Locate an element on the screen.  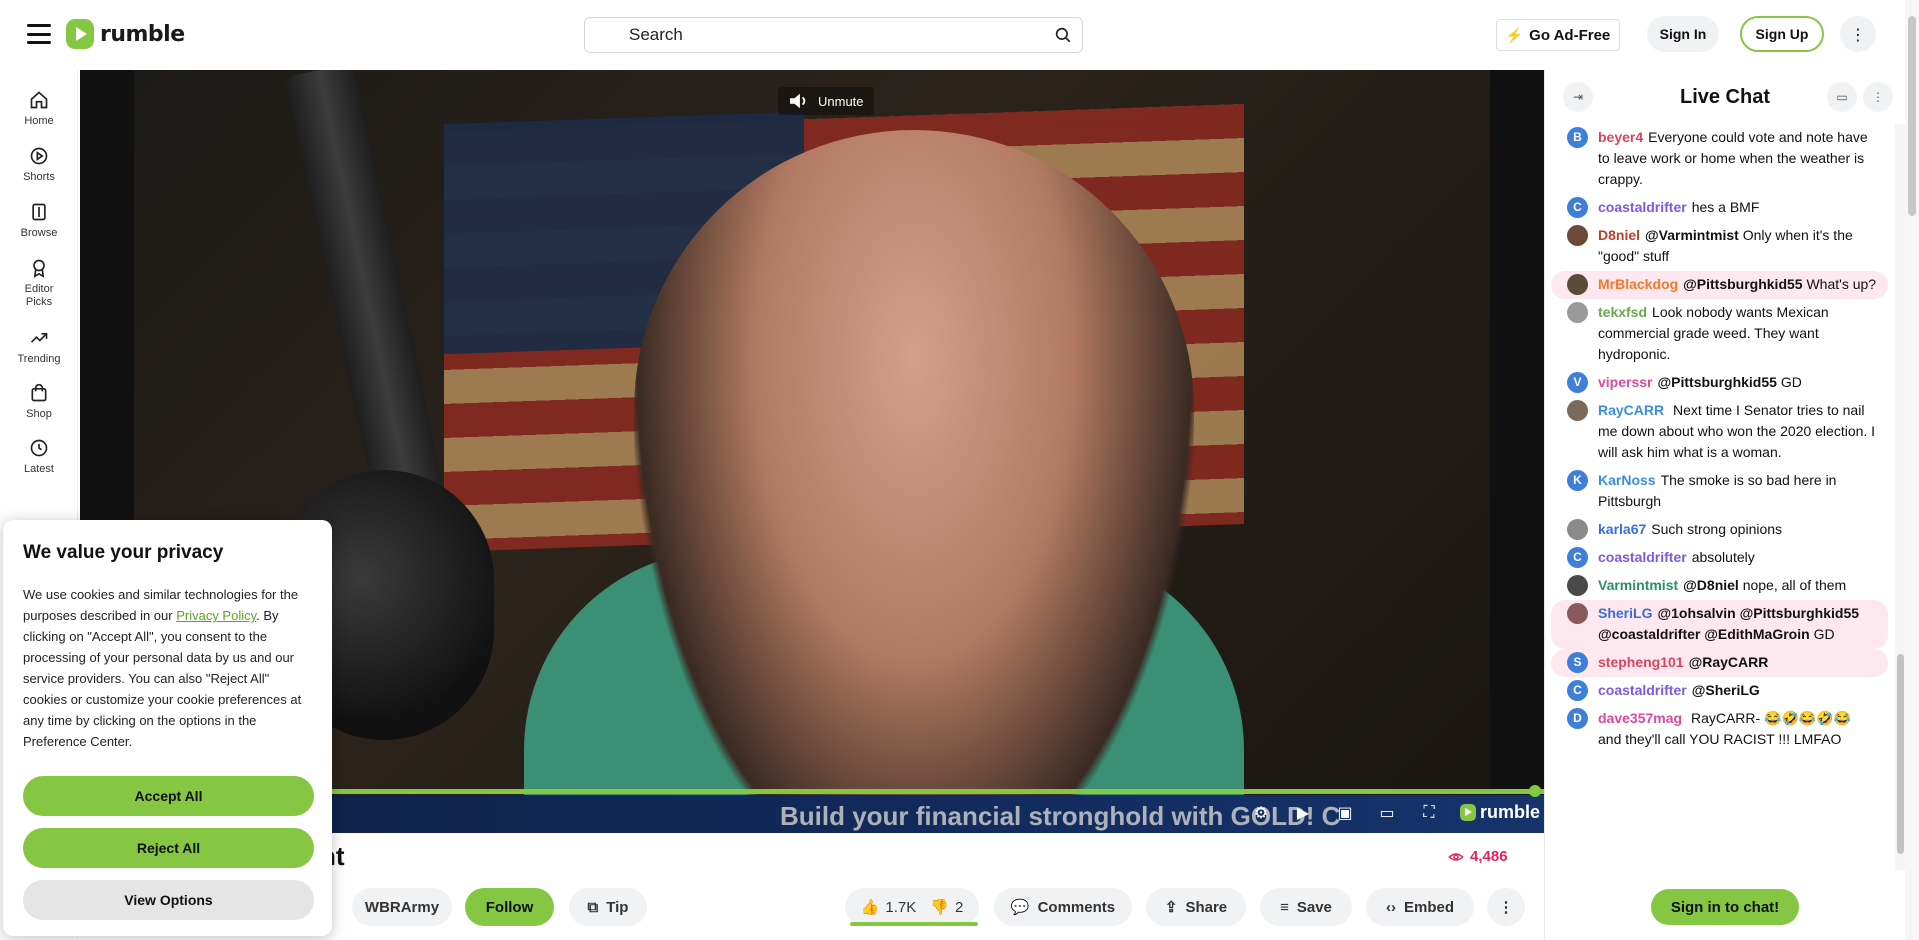
chat-message: Vviperssr @Pittsburghkid55 GD is located at coordinates (1719, 383).